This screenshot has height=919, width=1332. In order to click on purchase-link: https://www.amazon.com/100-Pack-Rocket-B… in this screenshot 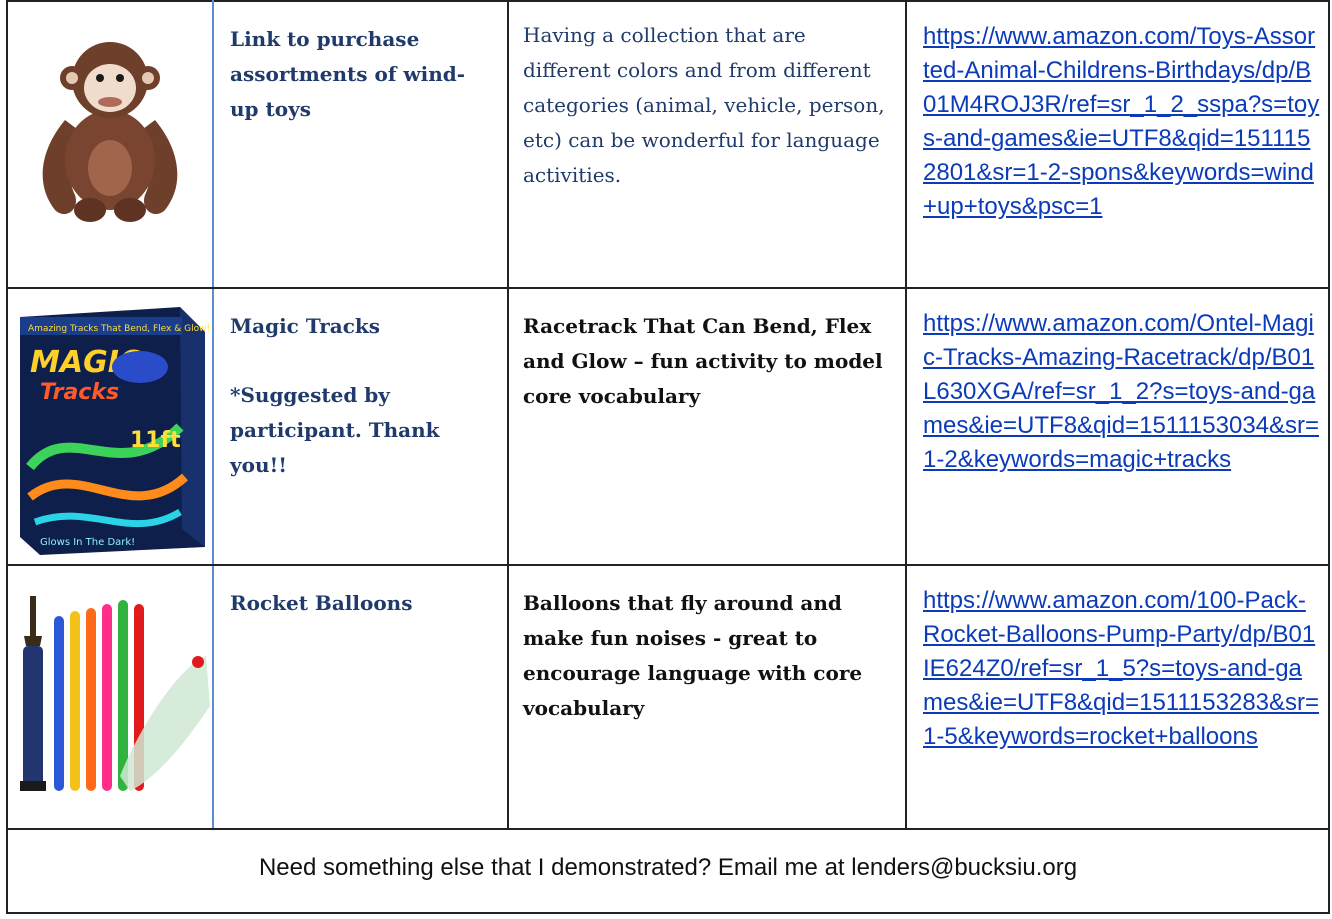, I will do `click(1121, 668)`.